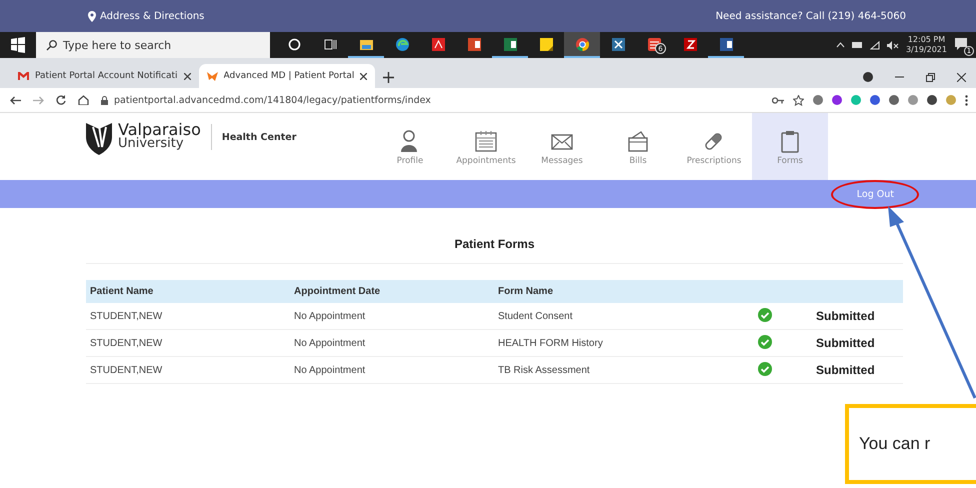 The image size is (976, 488). What do you see at coordinates (212, 76) in the screenshot?
I see `bird-icon` at bounding box center [212, 76].